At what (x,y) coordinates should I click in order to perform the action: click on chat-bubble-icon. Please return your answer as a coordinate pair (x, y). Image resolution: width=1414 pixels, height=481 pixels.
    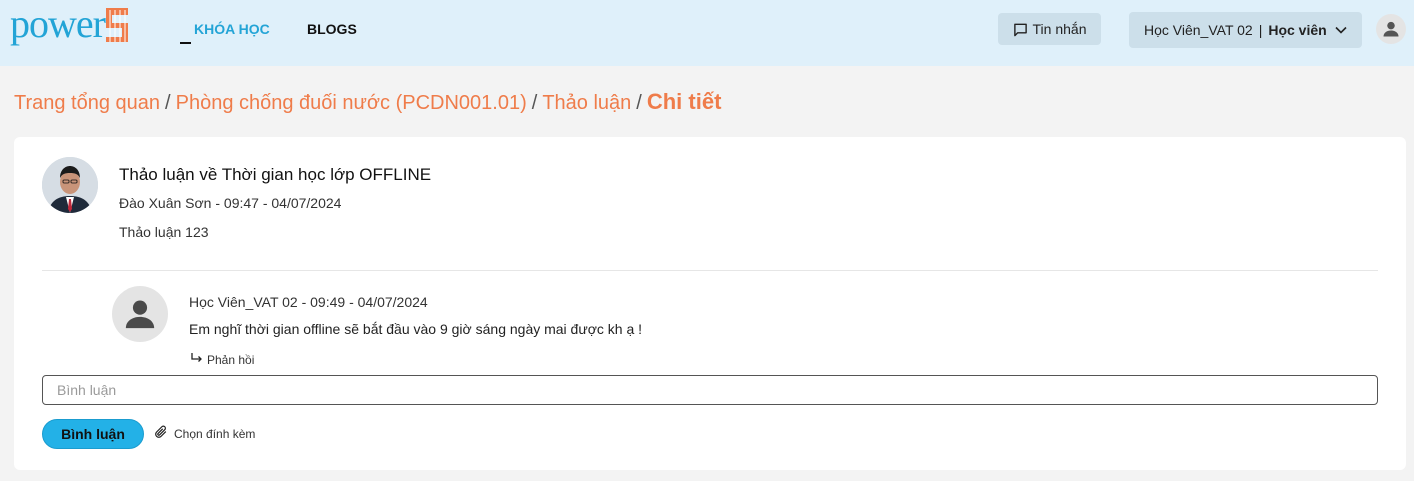
    Looking at the image, I should click on (1020, 29).